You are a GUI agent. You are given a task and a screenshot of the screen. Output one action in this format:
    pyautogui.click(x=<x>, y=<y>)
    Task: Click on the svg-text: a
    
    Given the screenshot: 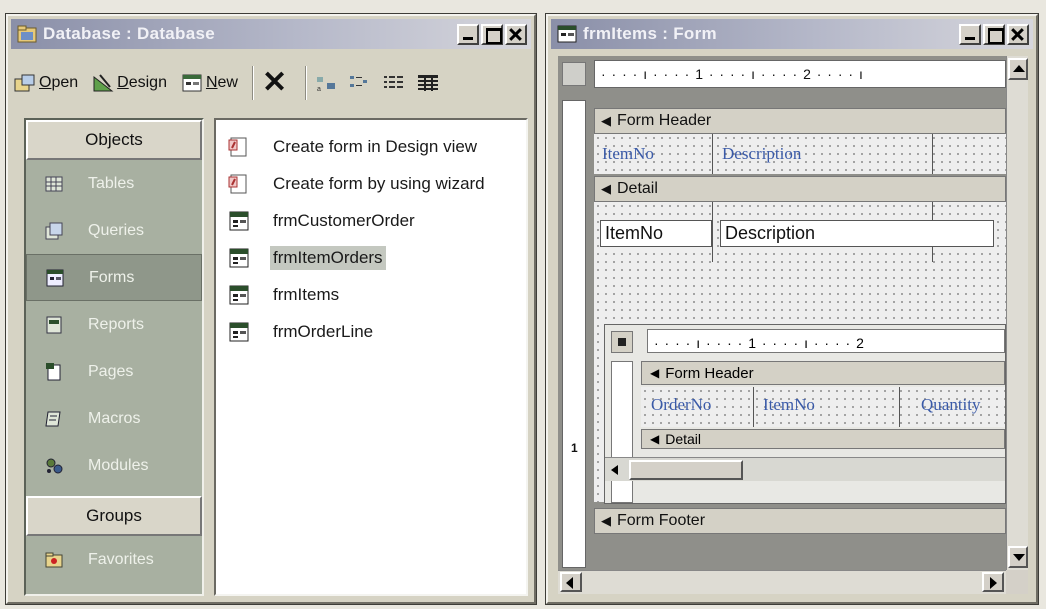 What is the action you would take?
    pyautogui.click(x=319, y=89)
    